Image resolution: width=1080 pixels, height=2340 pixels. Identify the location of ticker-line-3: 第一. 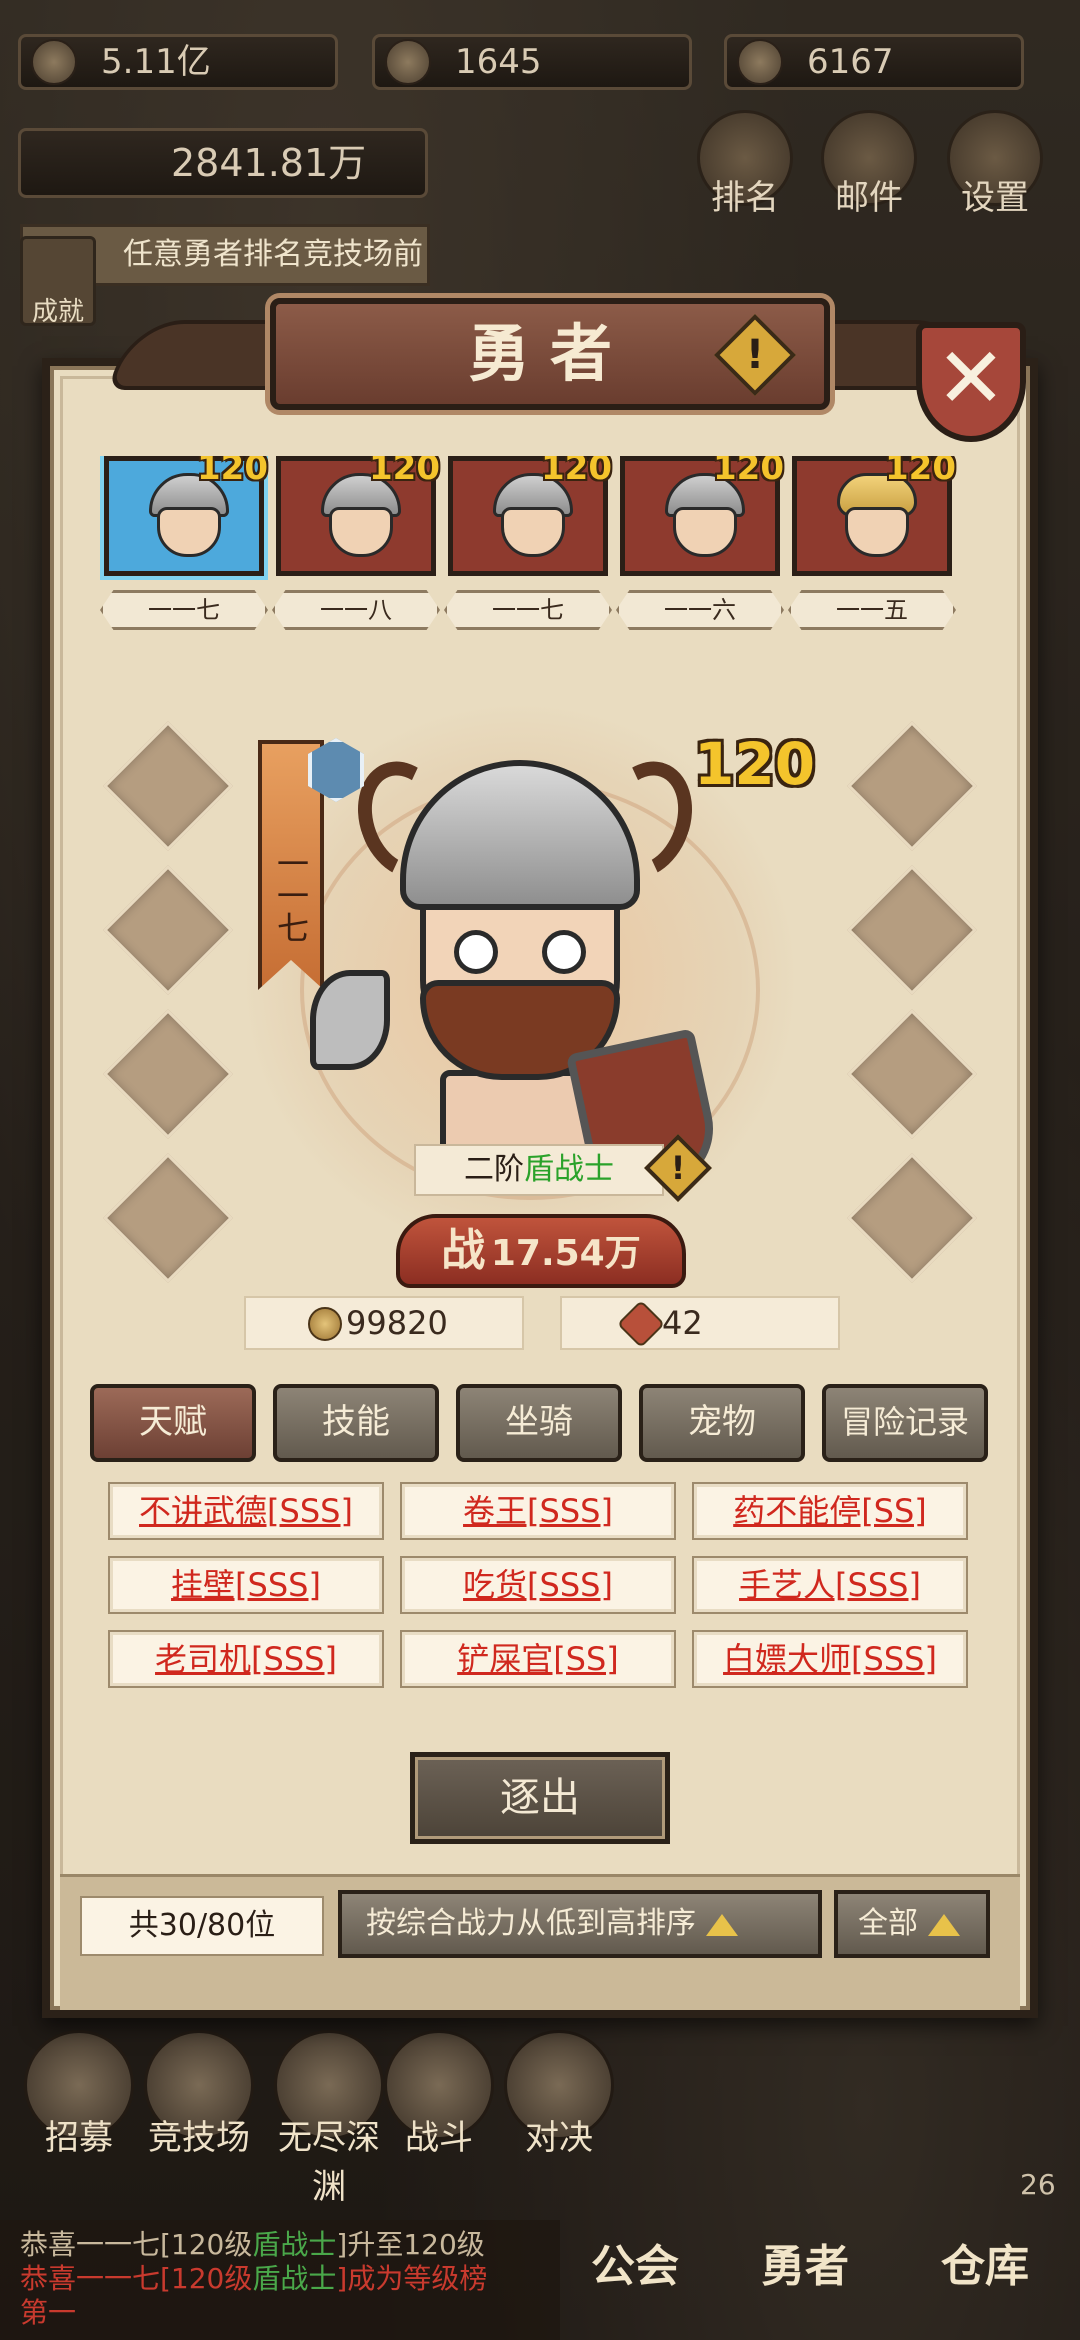
(48, 2312).